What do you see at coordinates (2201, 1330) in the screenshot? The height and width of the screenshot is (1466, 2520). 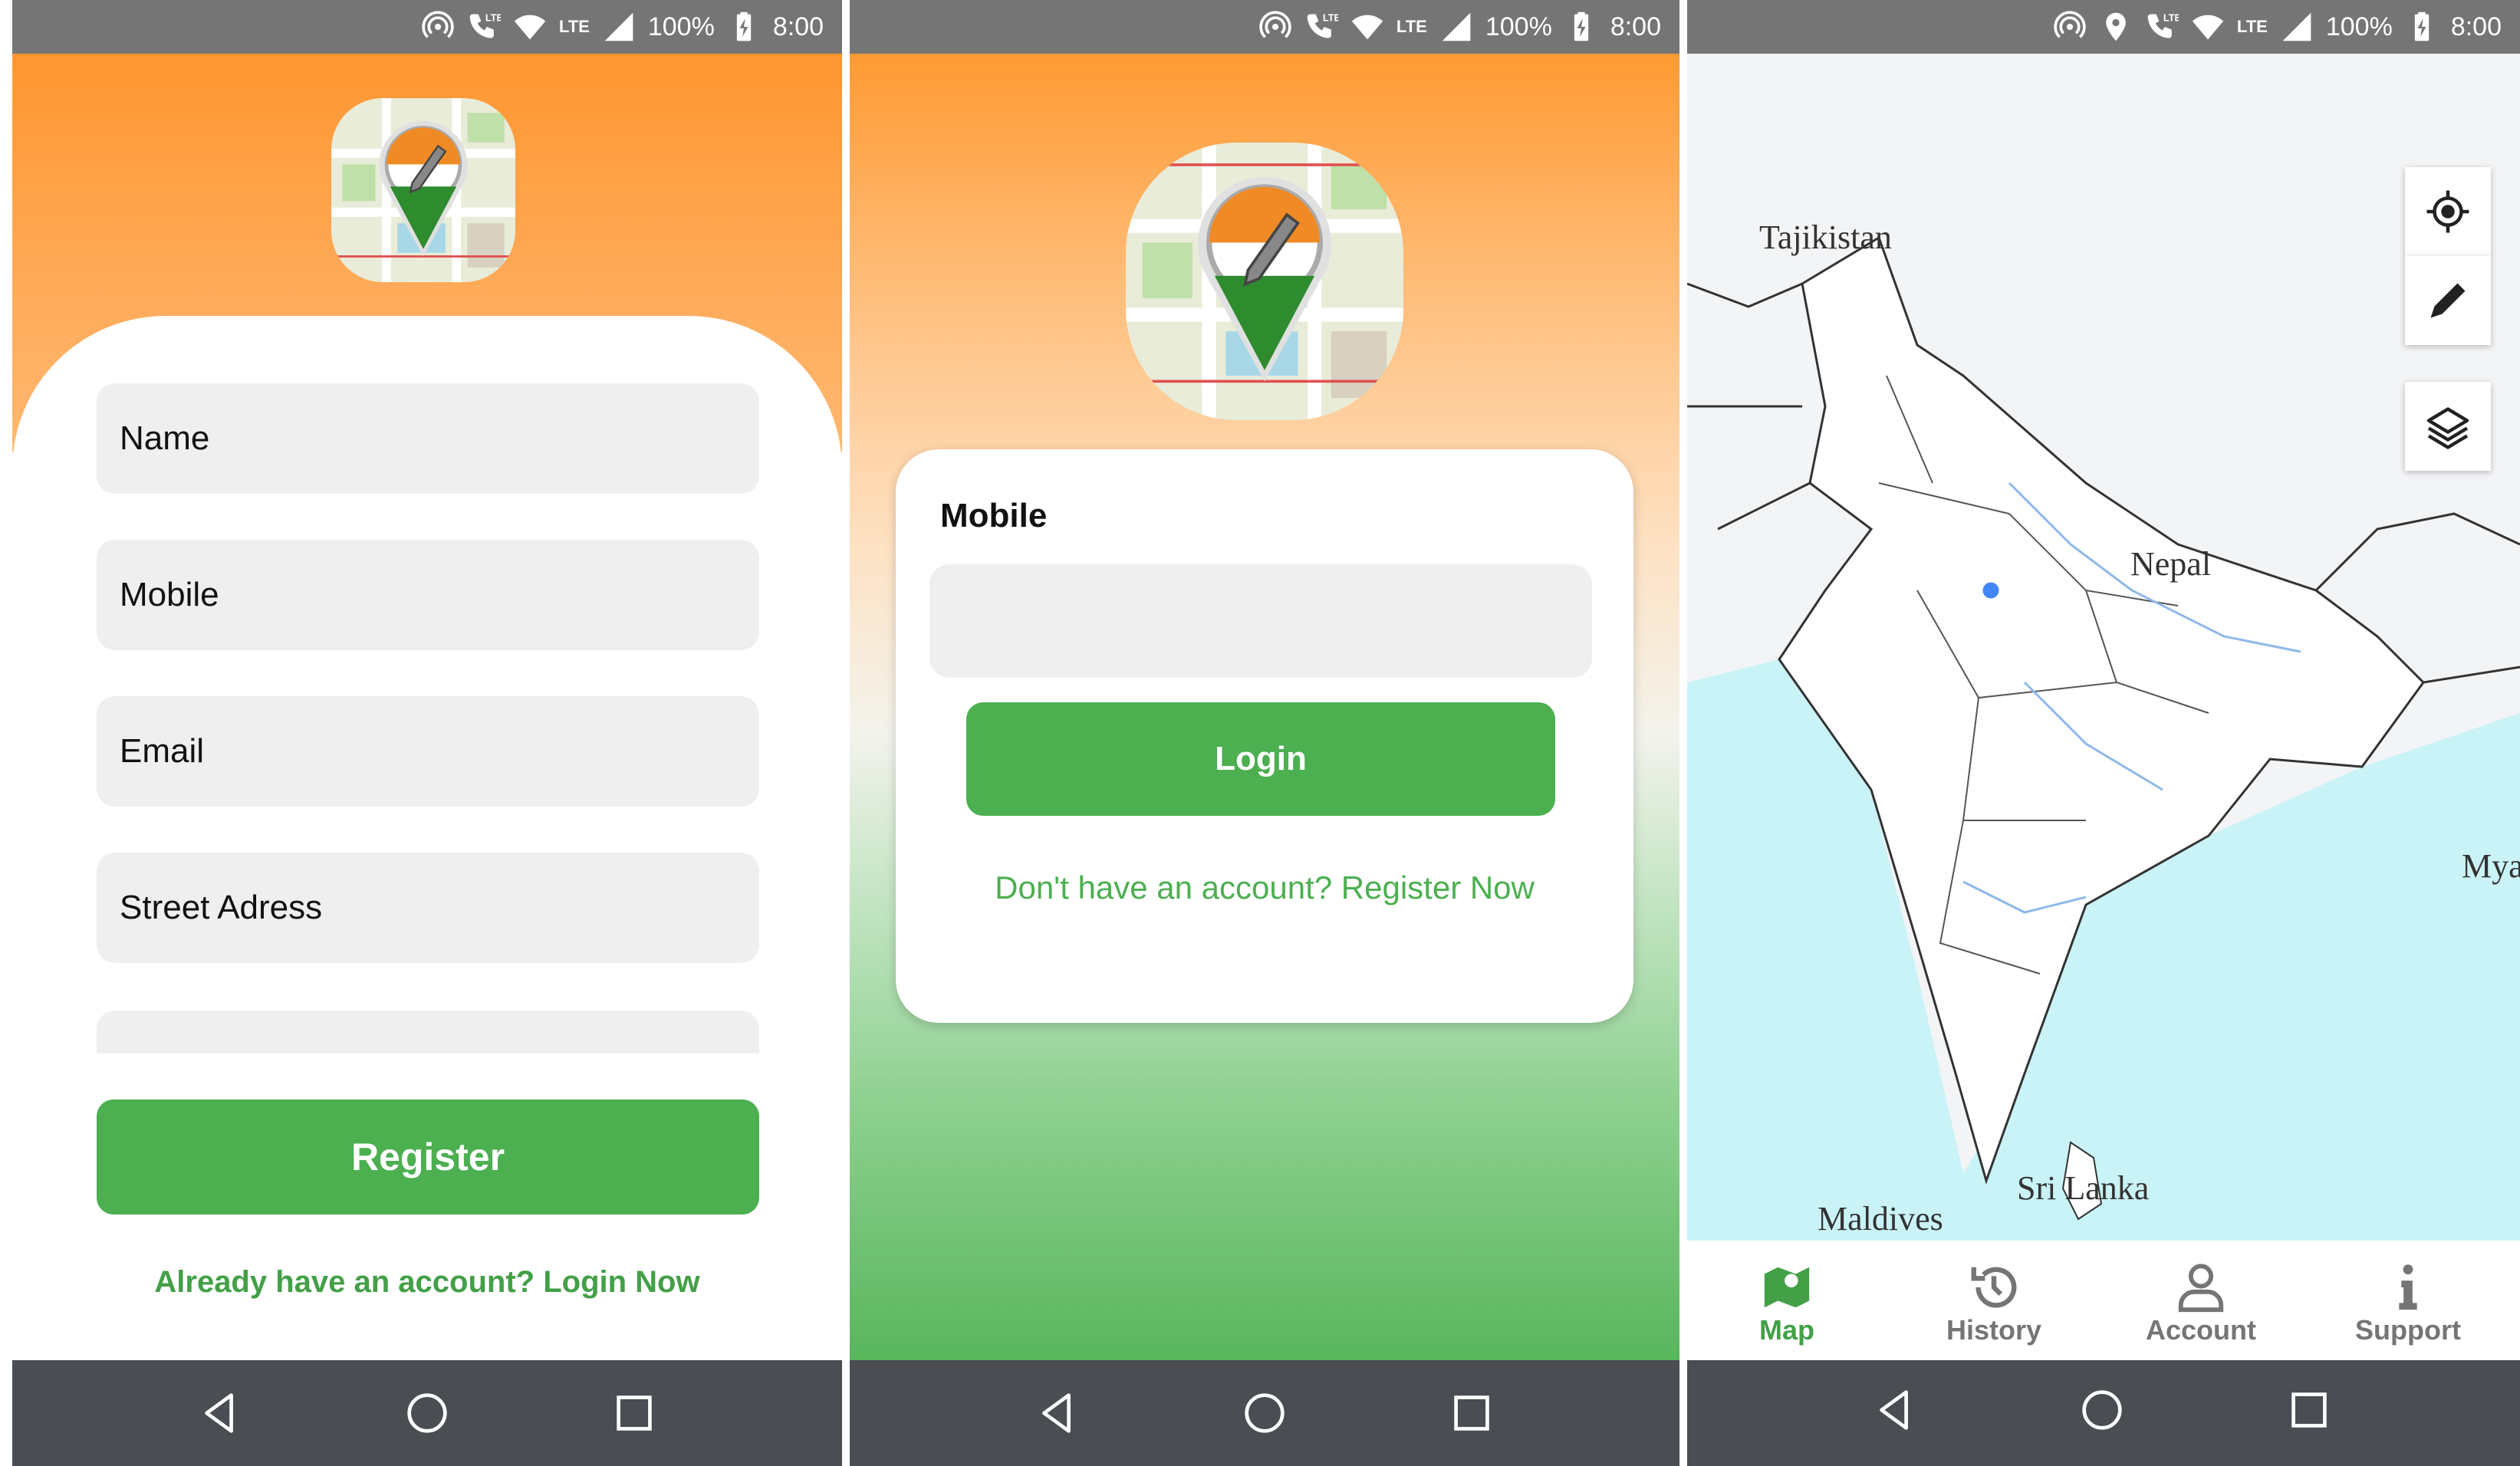 I see `tab-account-label: Account` at bounding box center [2201, 1330].